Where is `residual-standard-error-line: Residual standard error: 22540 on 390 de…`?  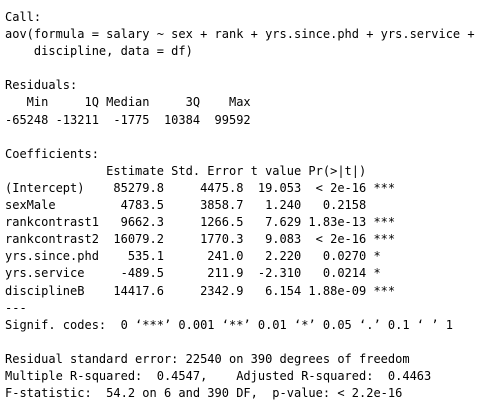
residual-standard-error-line: Residual standard error: 22540 on 390 de… is located at coordinates (207, 358).